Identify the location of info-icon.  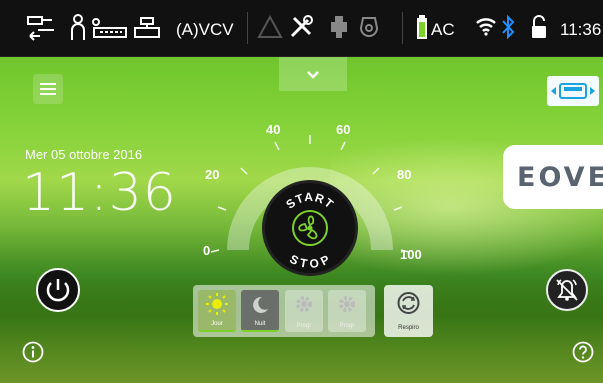
(33, 352).